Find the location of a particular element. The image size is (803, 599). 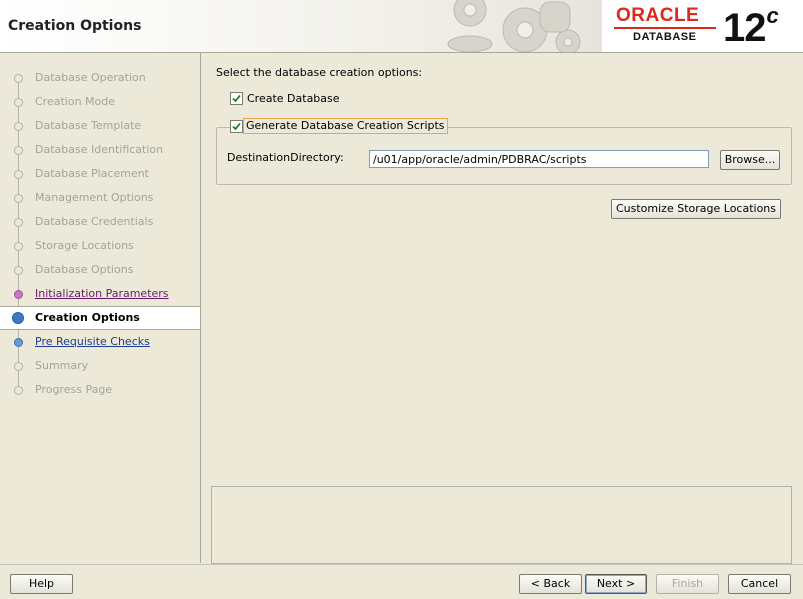

logo-version-suffix: c is located at coordinates (772, 15).